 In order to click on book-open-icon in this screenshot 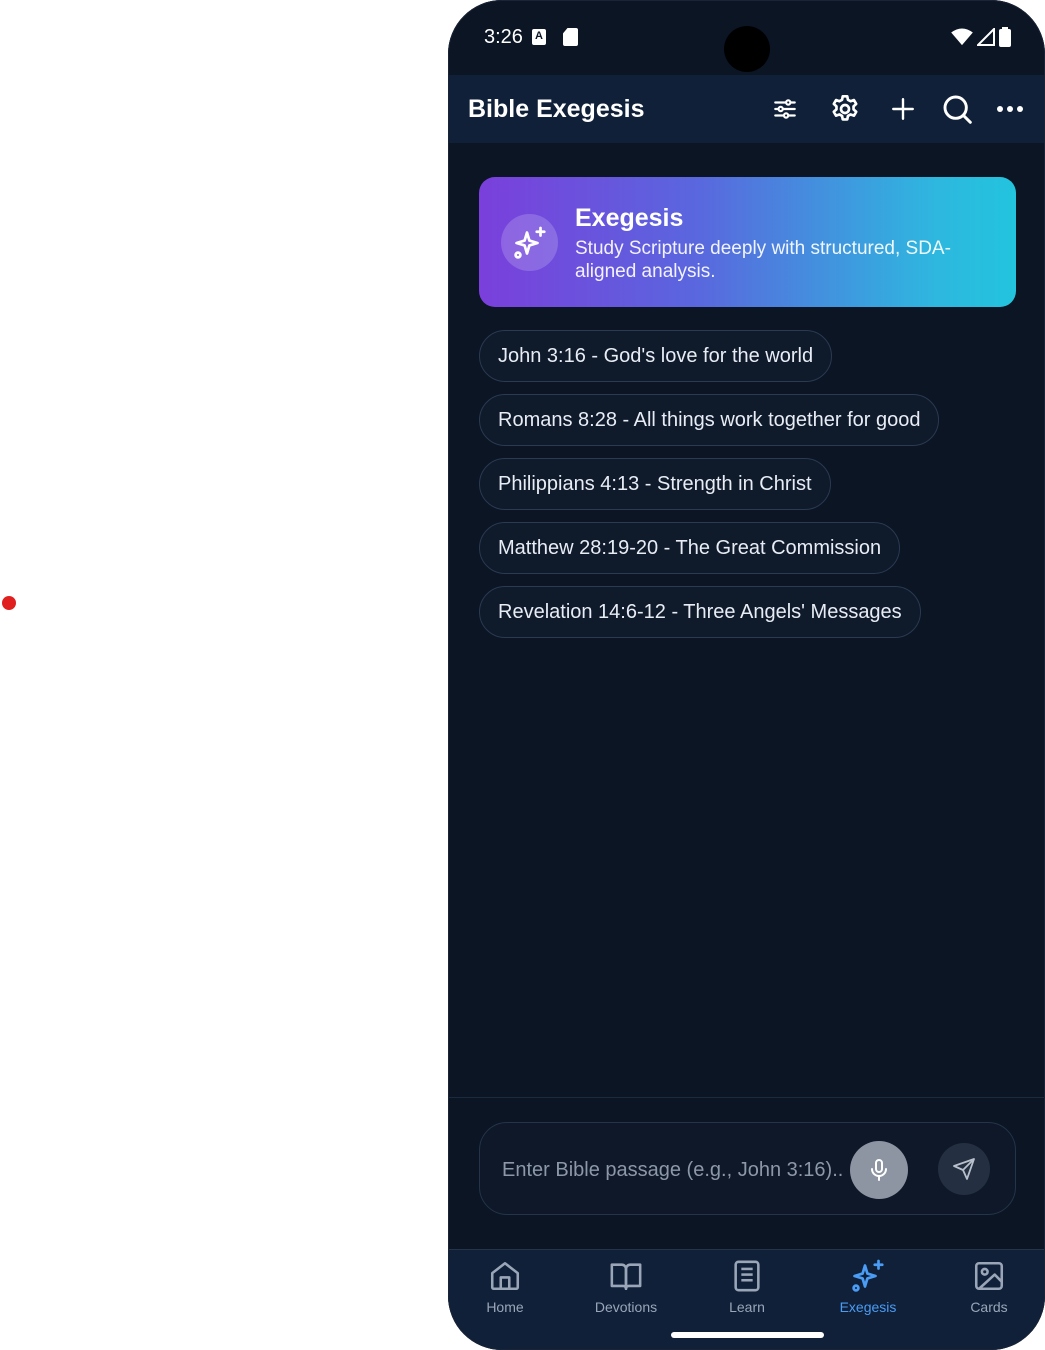, I will do `click(626, 1277)`.